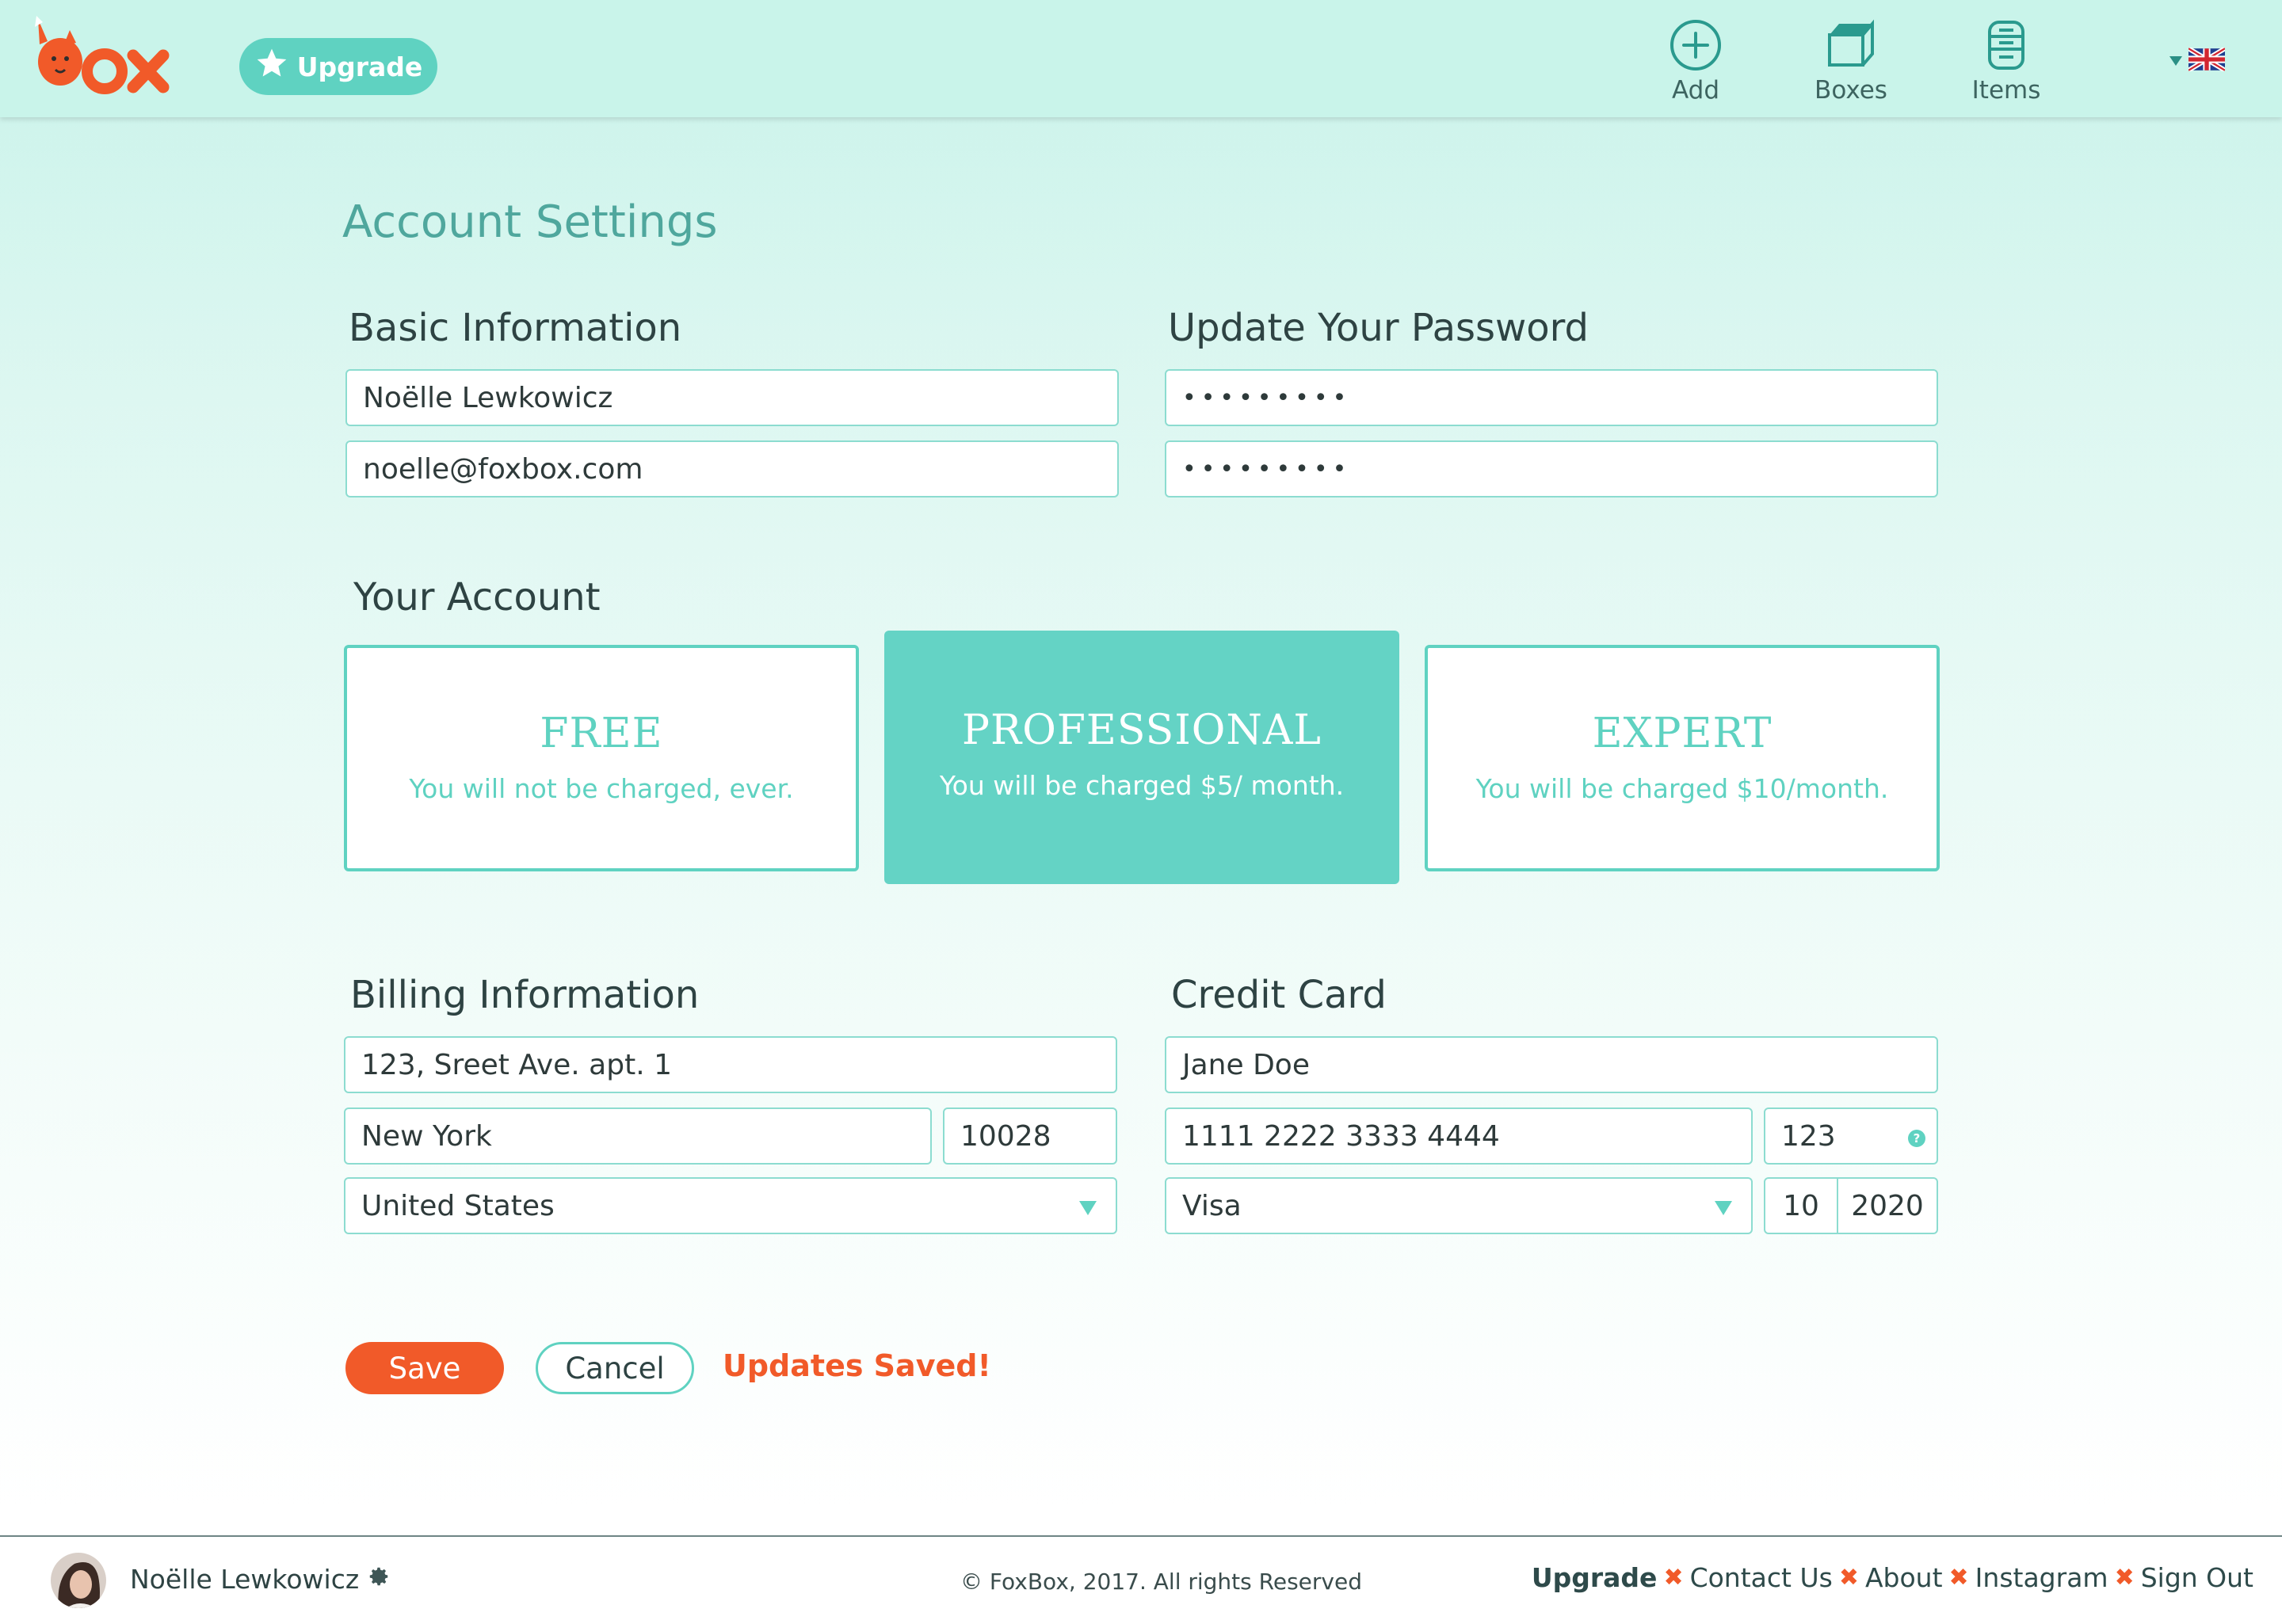 This screenshot has height=1624, width=2282. What do you see at coordinates (424, 1368) in the screenshot?
I see `save-button: Save` at bounding box center [424, 1368].